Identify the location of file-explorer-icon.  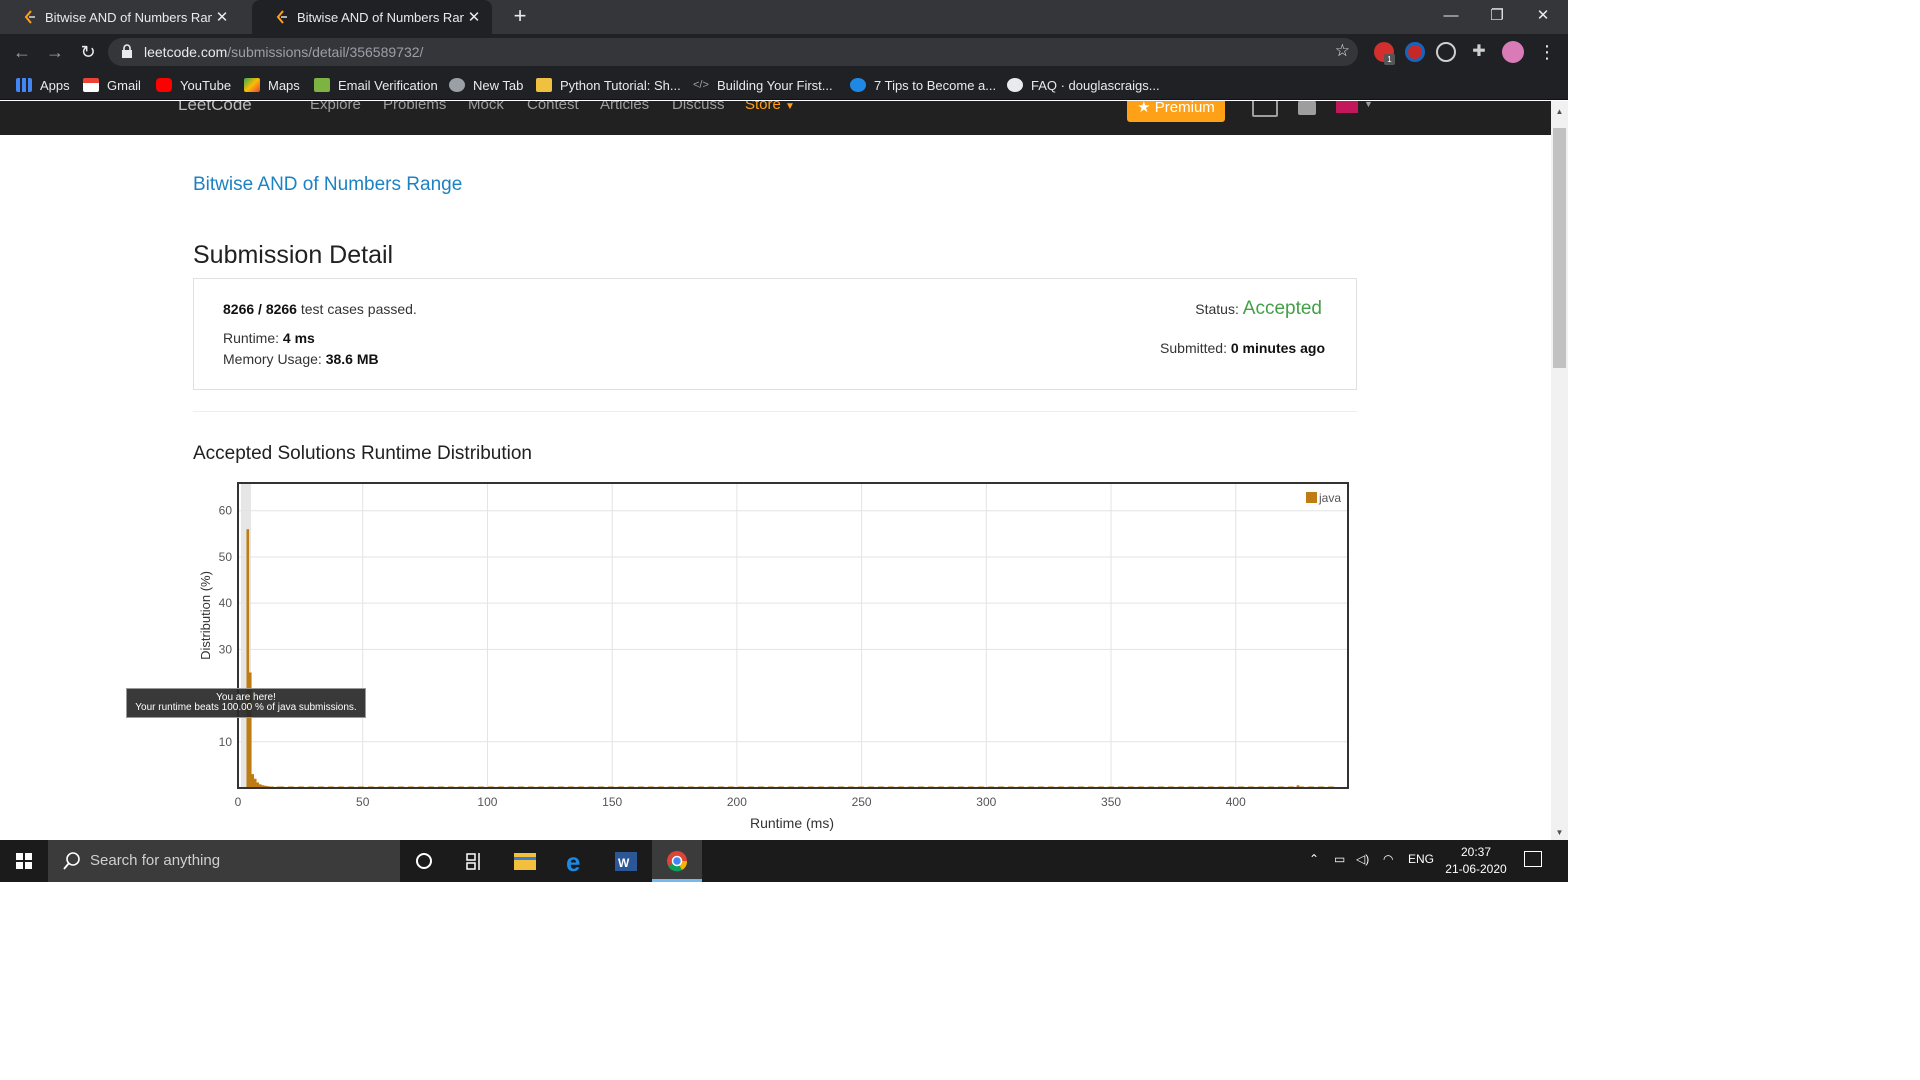
(525, 861).